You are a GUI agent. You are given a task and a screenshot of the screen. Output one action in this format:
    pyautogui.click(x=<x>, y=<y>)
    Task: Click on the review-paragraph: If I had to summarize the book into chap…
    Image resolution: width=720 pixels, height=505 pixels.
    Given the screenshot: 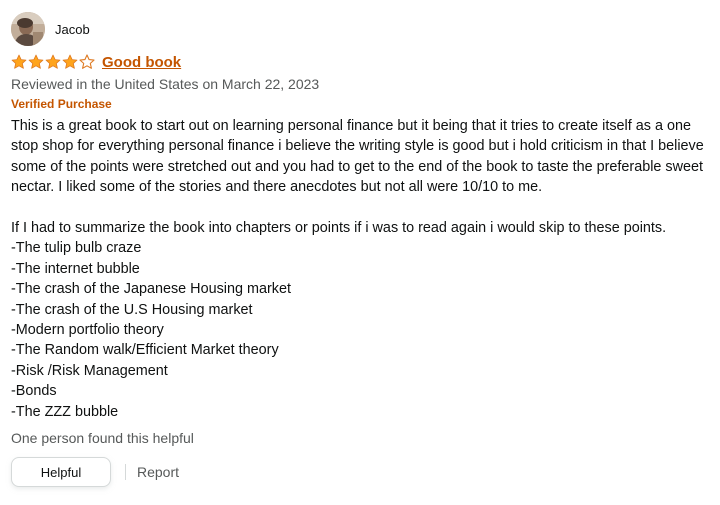 What is the action you would take?
    pyautogui.click(x=339, y=228)
    